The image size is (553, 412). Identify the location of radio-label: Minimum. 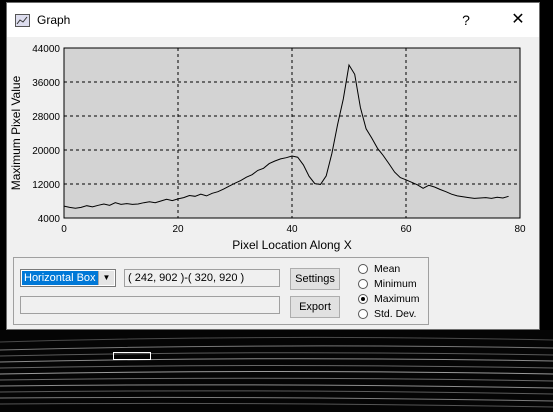
(395, 284).